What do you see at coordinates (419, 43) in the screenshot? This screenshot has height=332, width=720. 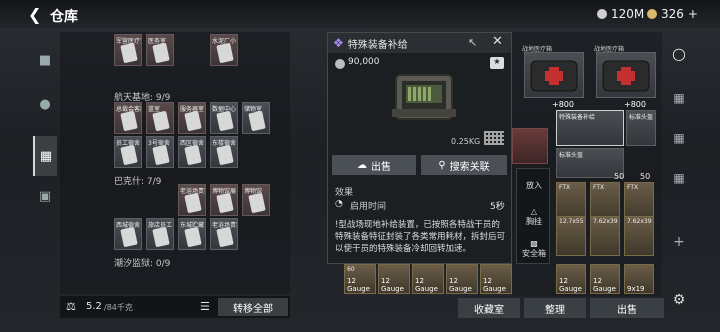 I see `popup-header: ❖ 特殊装备补给` at bounding box center [419, 43].